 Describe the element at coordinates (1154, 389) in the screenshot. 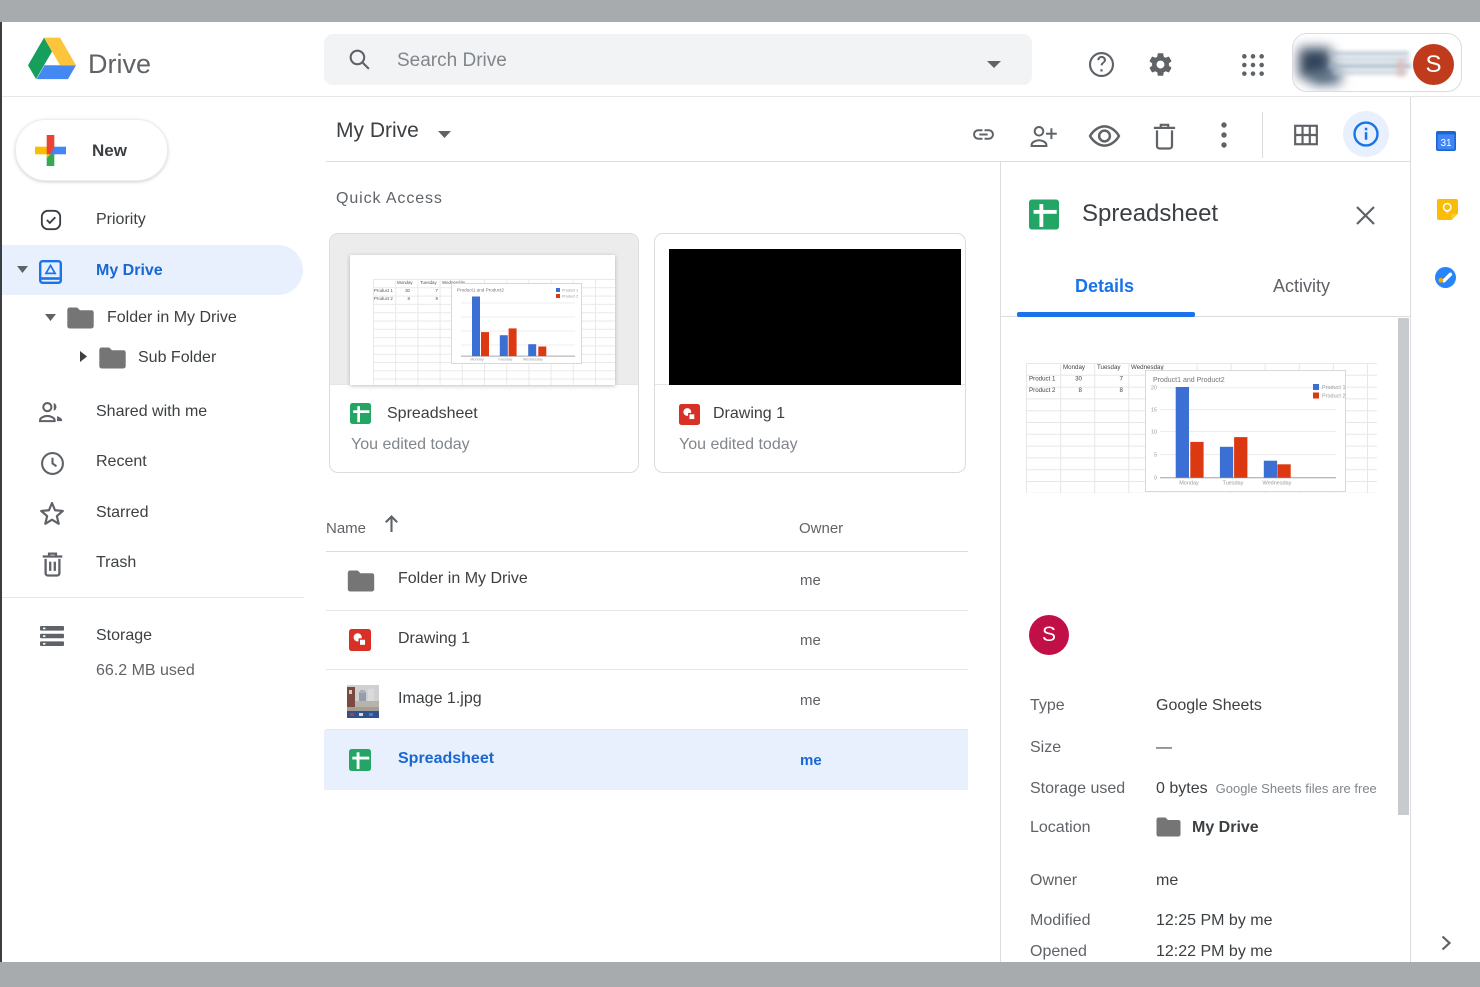

I see `svg-text: 20` at that location.